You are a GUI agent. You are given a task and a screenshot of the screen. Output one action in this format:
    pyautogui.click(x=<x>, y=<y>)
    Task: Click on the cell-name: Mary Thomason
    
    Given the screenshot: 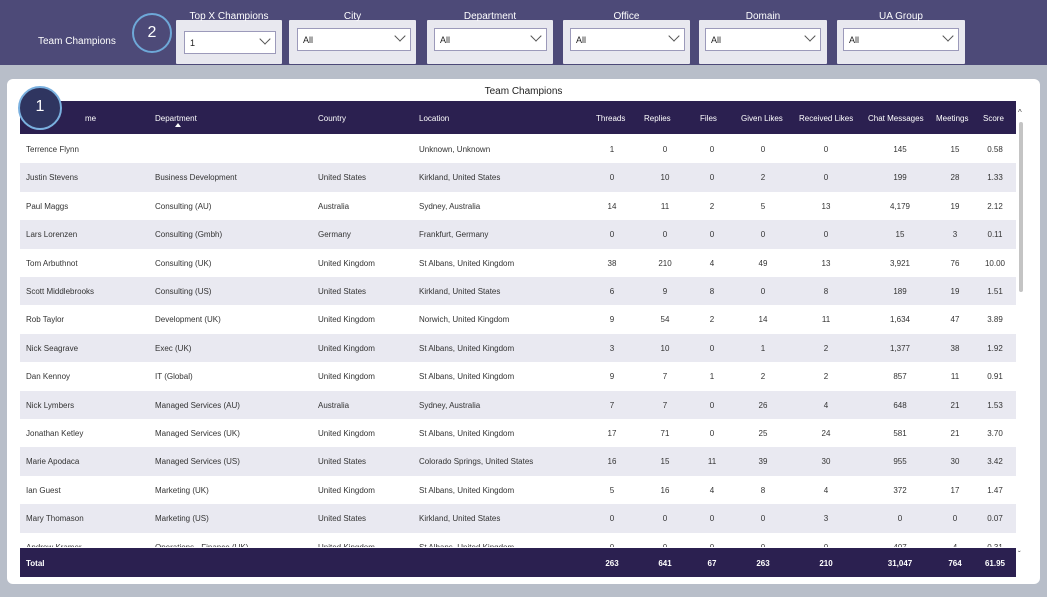 What is the action you would take?
    pyautogui.click(x=55, y=519)
    